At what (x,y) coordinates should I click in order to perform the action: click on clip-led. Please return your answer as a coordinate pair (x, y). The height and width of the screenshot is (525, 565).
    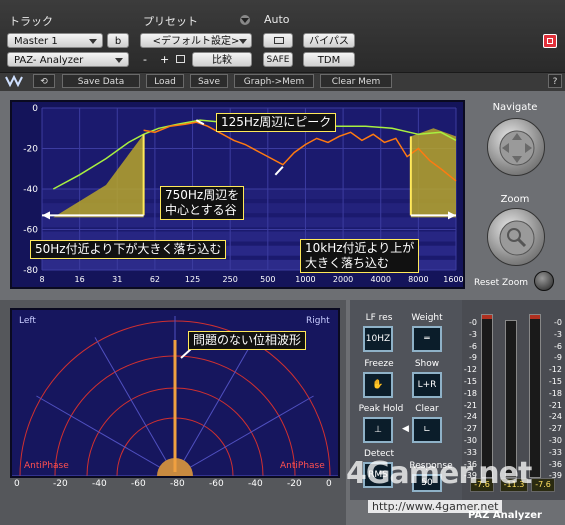
    Looking at the image, I should click on (535, 317).